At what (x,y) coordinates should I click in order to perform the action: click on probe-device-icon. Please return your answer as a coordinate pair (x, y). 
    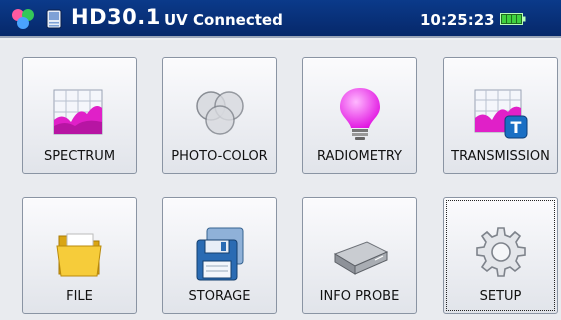
    Looking at the image, I should click on (361, 258).